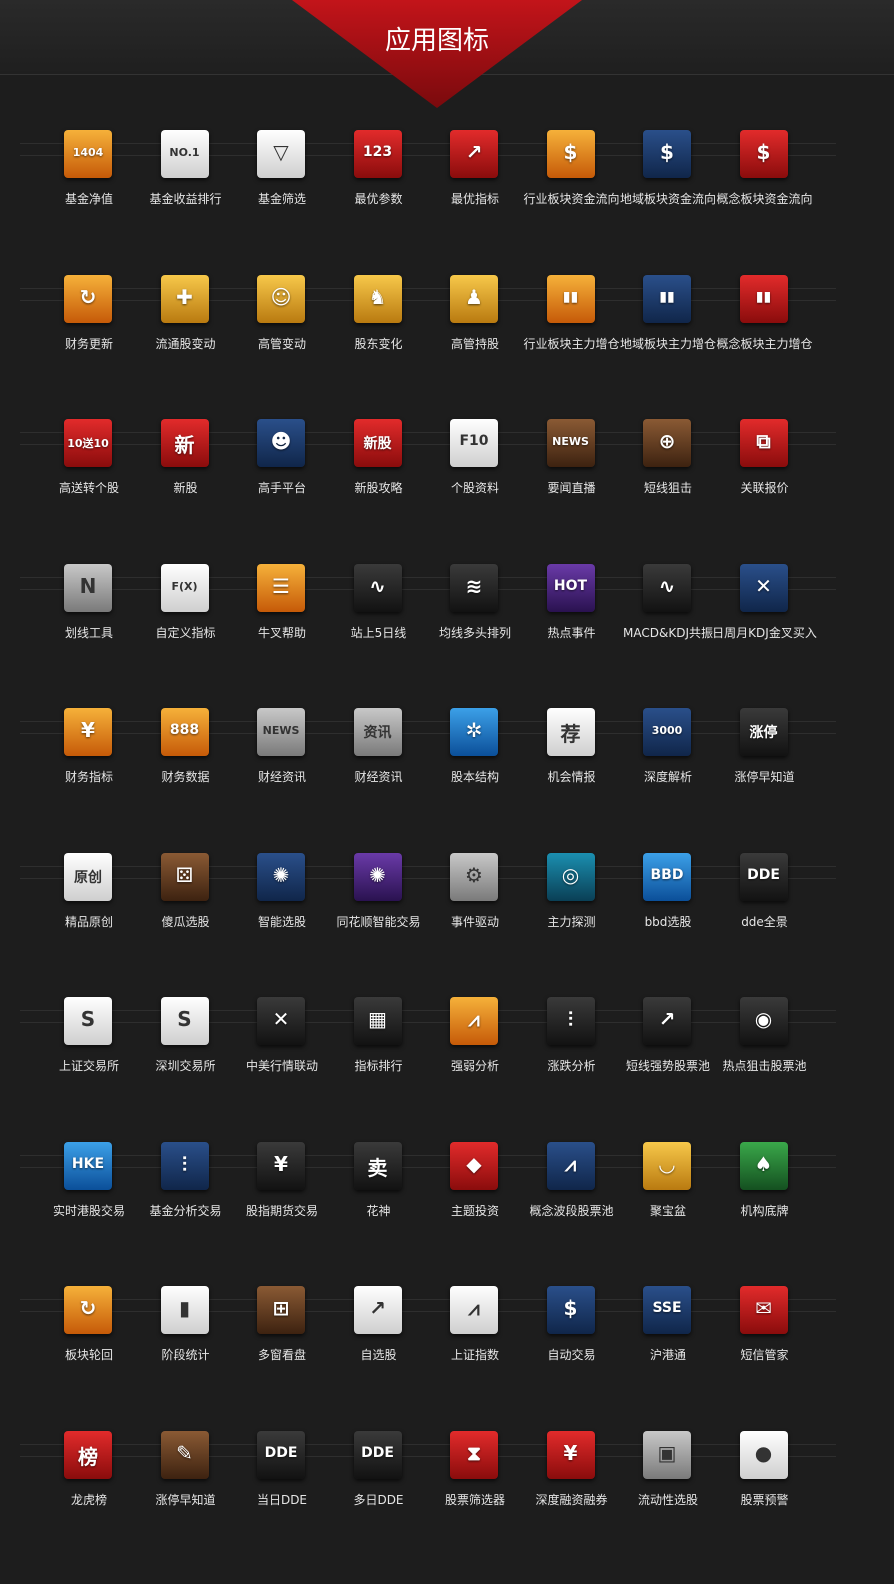  Describe the element at coordinates (89, 180) in the screenshot. I see `app-icon-tile: 1404 基金净值` at that location.